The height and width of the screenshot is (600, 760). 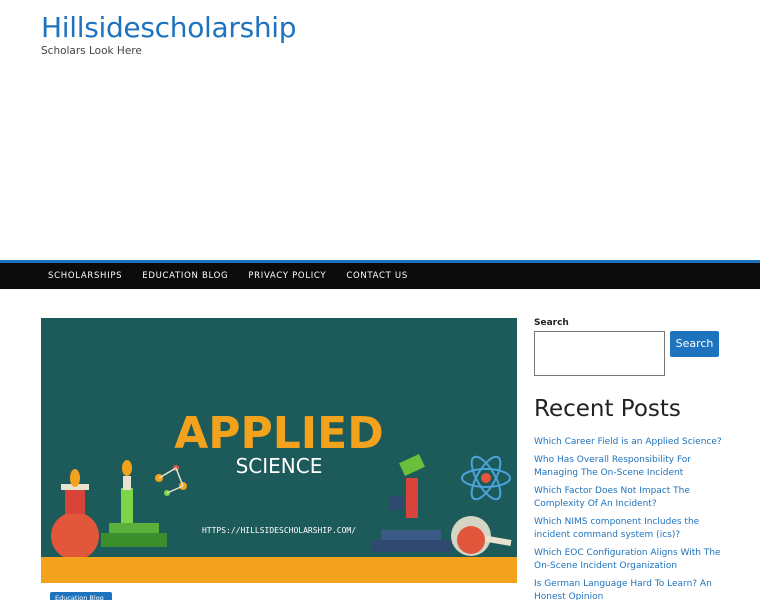 I want to click on nav-item-contact-us: CONTACT US, so click(x=374, y=276).